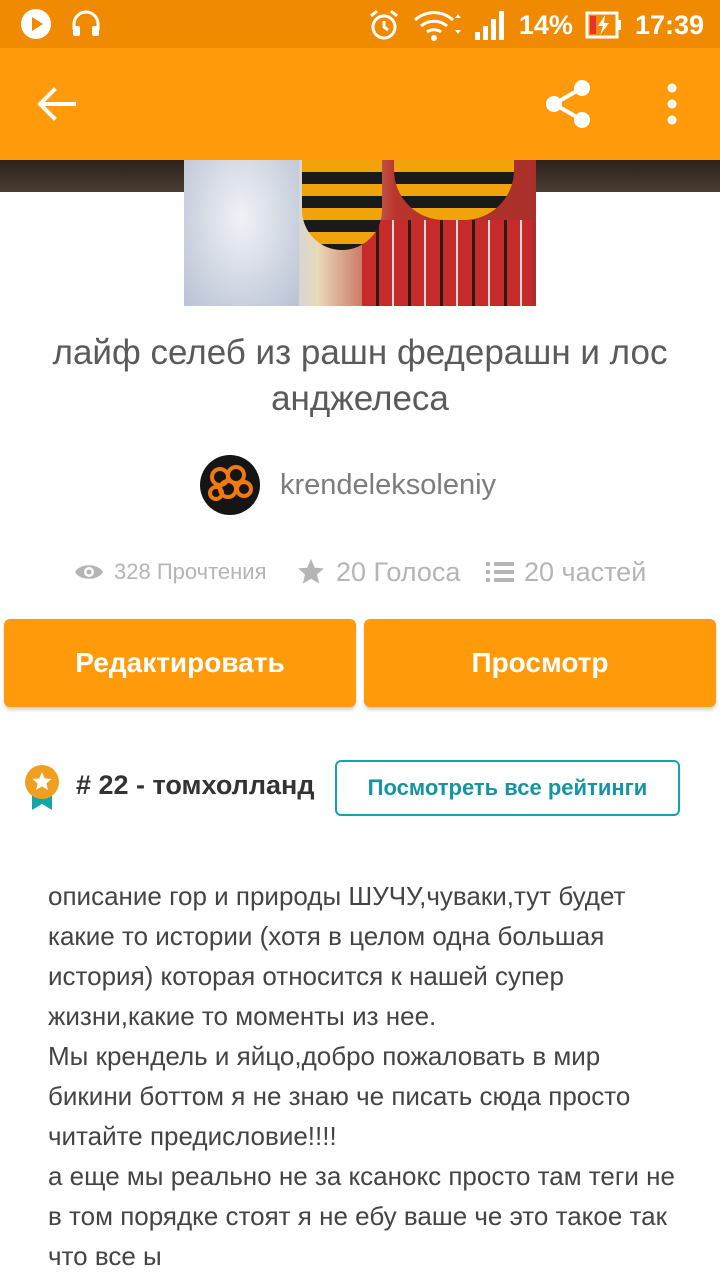  What do you see at coordinates (42, 787) in the screenshot?
I see `medal-icon` at bounding box center [42, 787].